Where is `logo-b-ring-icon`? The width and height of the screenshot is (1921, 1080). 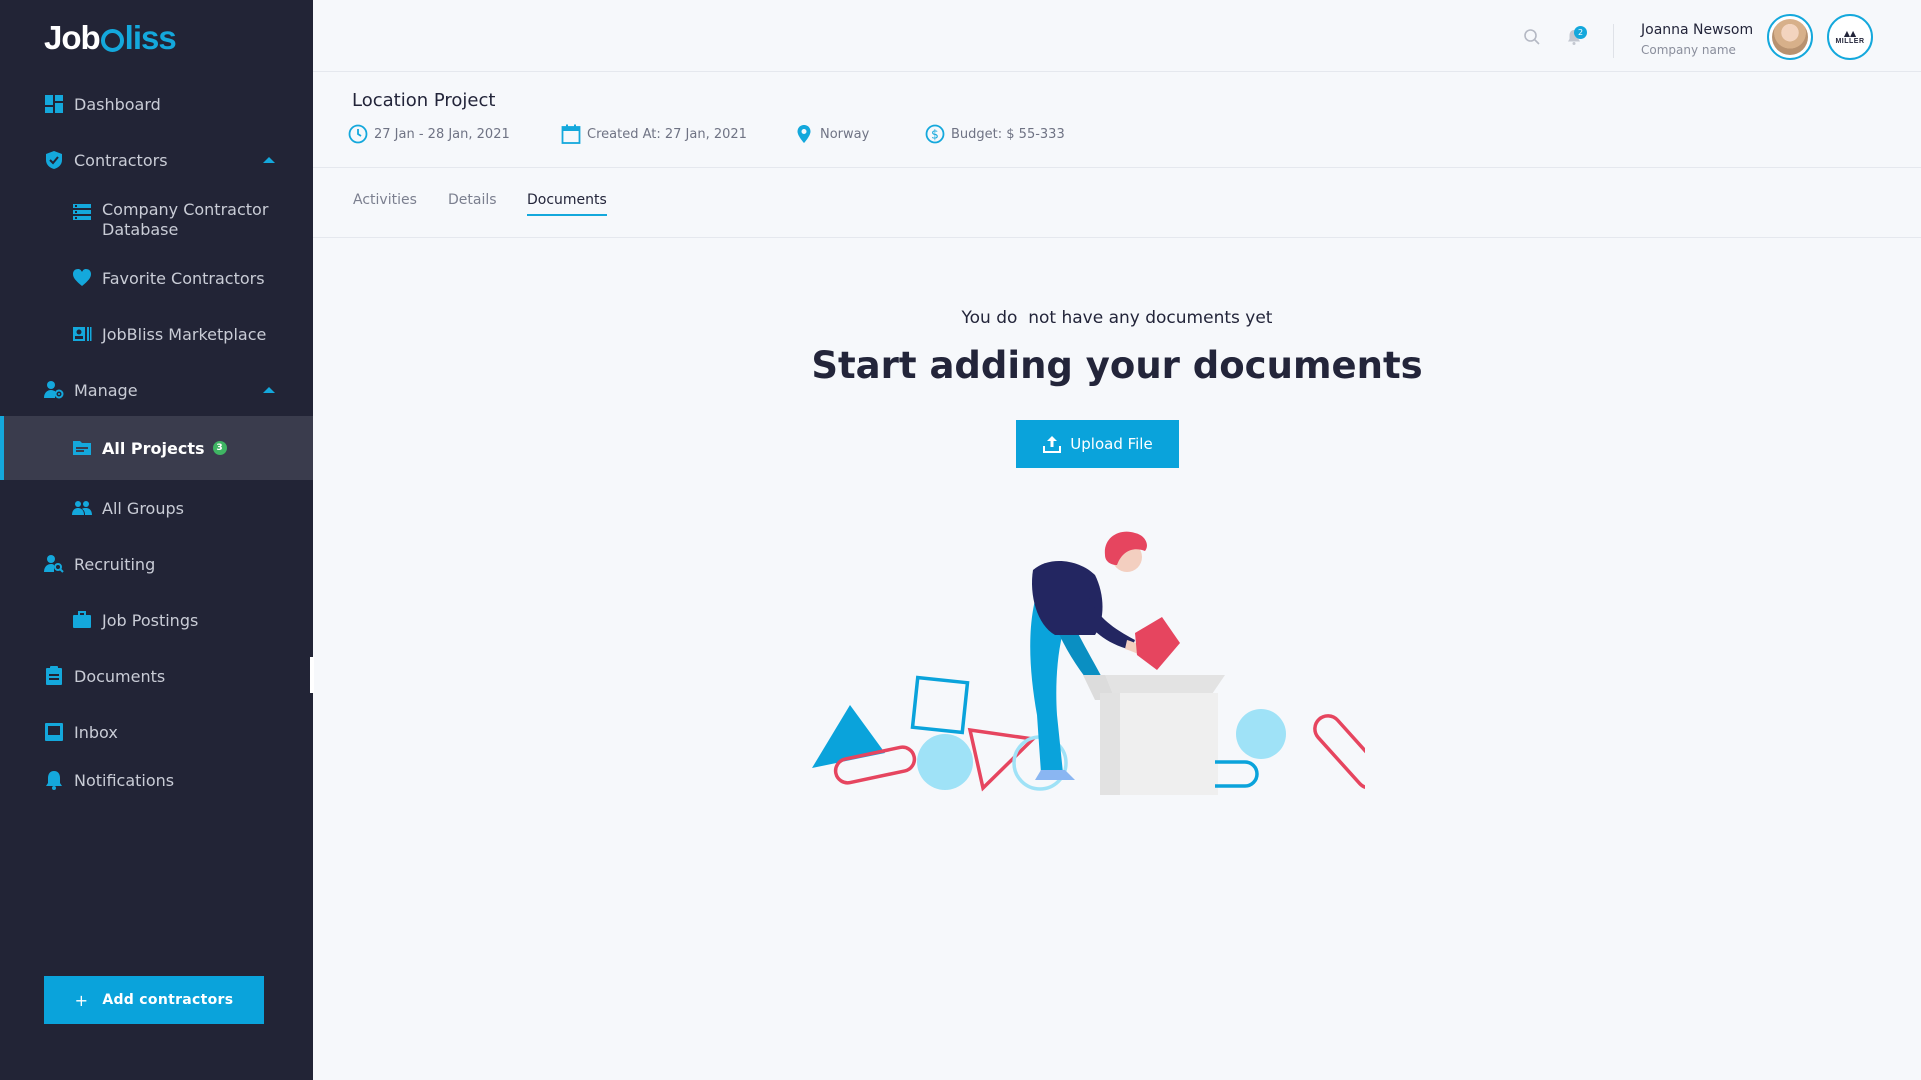
logo-b-ring-icon is located at coordinates (112, 40).